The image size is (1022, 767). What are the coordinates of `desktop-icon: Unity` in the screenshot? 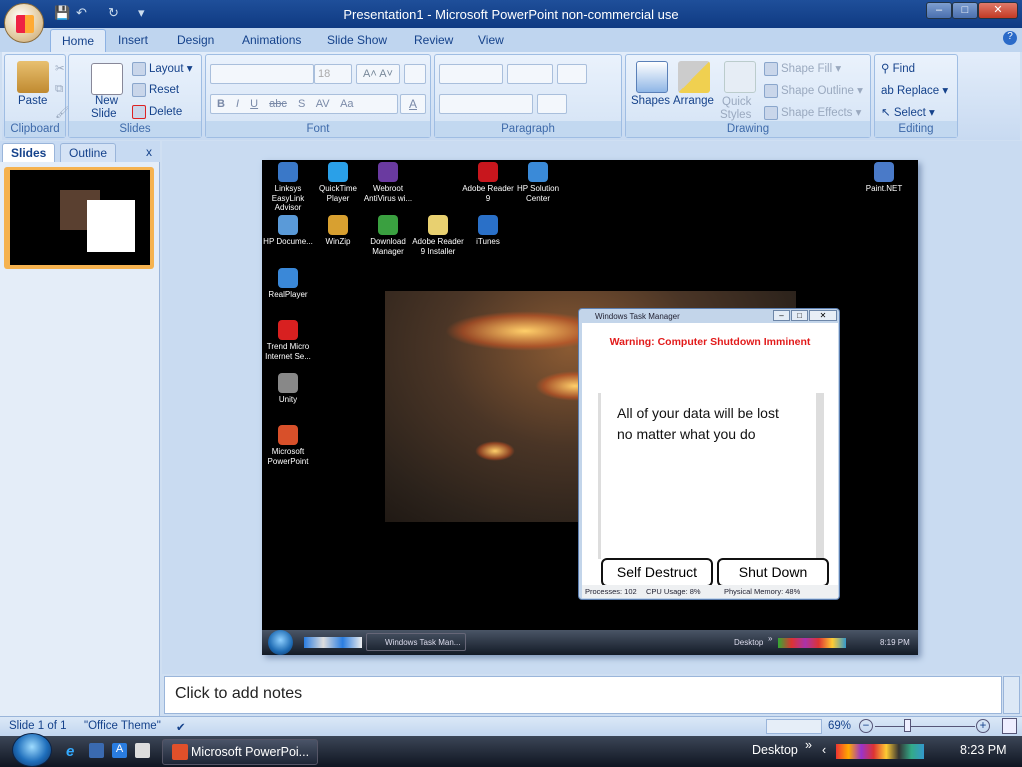 It's located at (288, 389).